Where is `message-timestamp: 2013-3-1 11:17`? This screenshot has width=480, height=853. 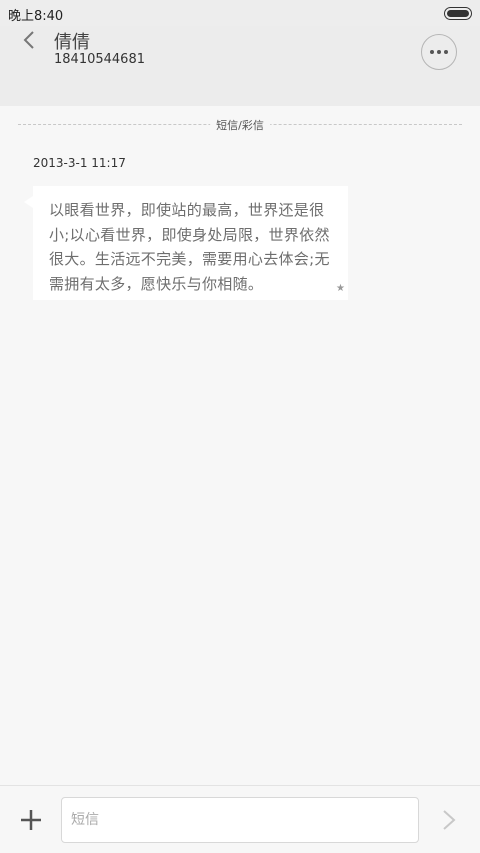
message-timestamp: 2013-3-1 11:17 is located at coordinates (79, 163).